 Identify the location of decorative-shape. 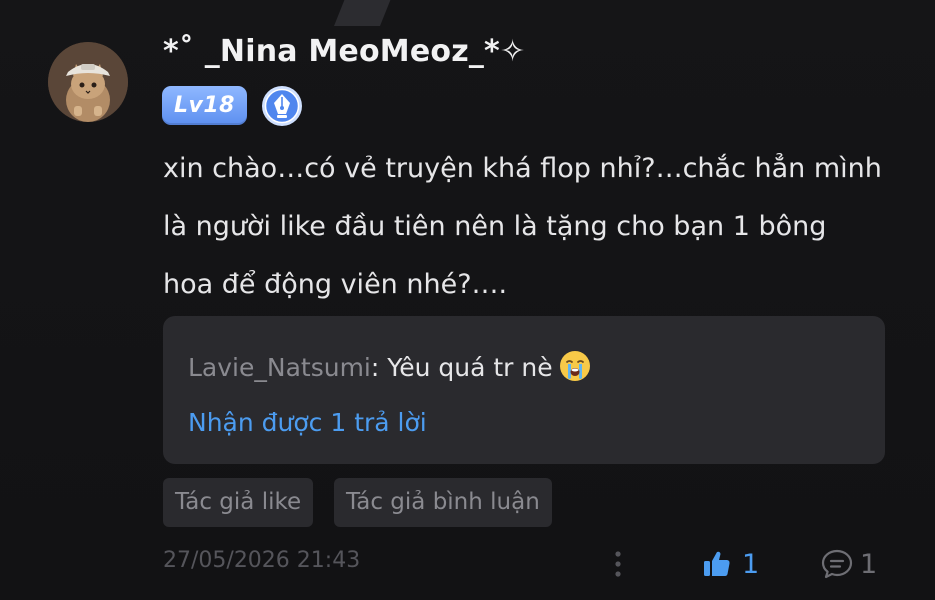
(362, 13).